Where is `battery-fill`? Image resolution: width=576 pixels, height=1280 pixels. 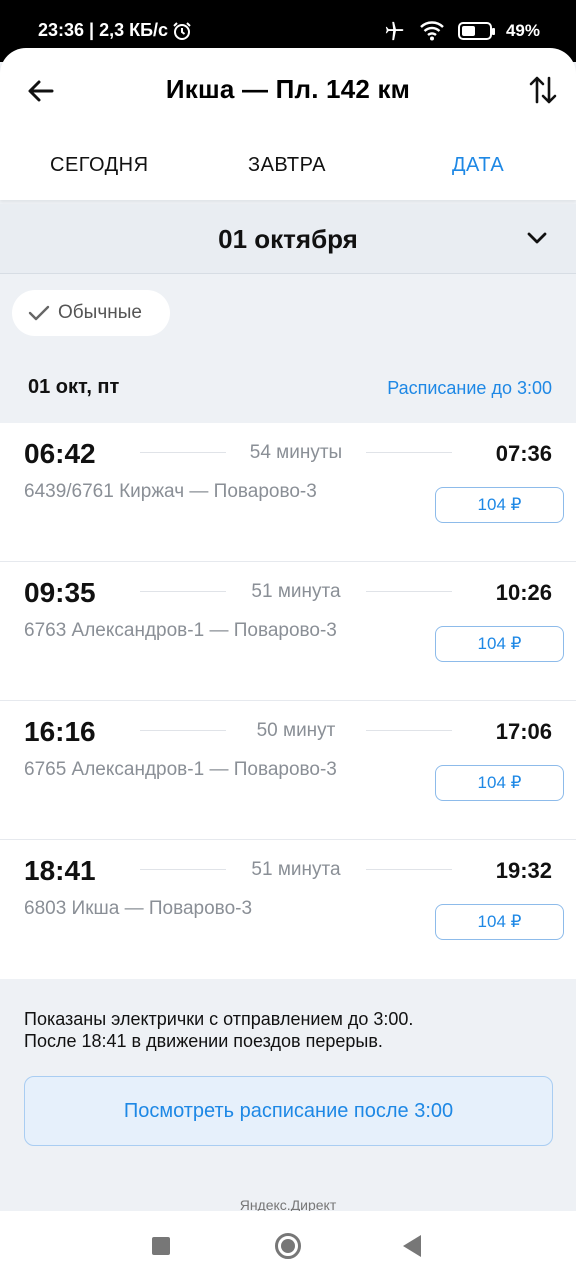
battery-fill is located at coordinates (468, 31).